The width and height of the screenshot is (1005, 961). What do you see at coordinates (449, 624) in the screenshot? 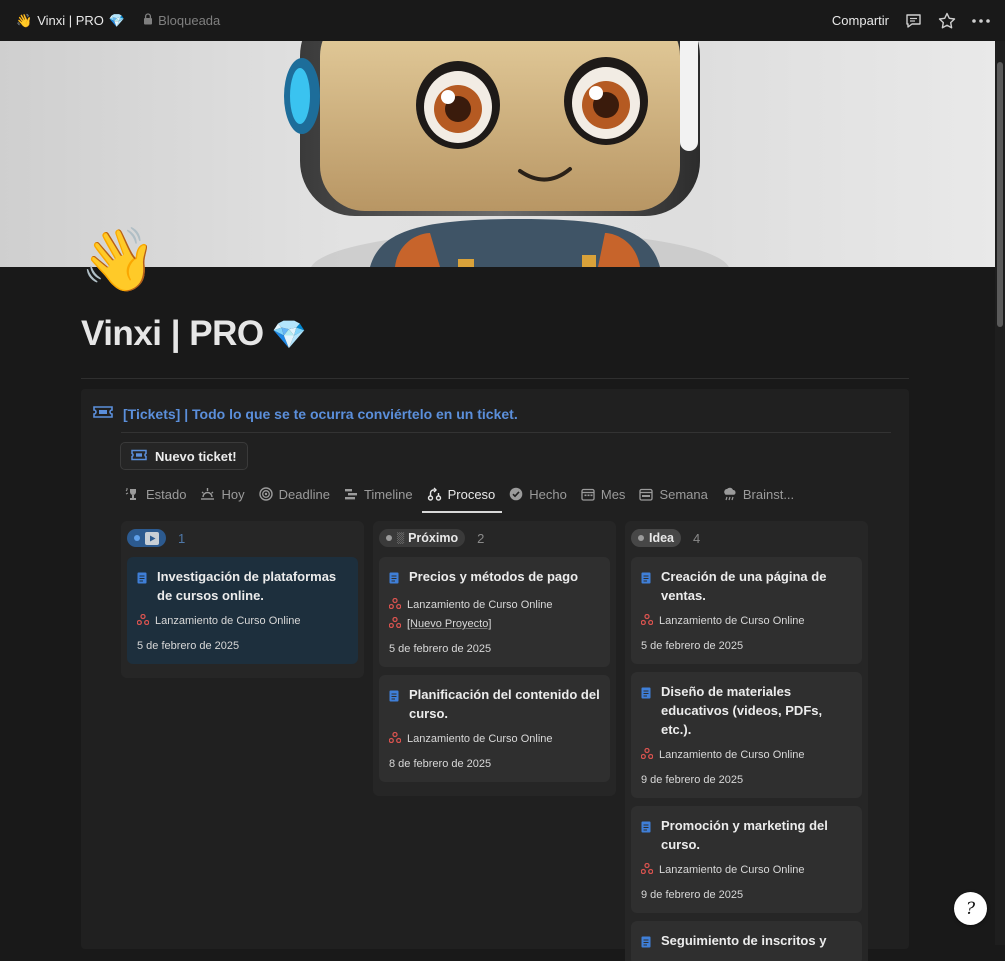
I see `relation-label: [Nuevo Proyecto]` at bounding box center [449, 624].